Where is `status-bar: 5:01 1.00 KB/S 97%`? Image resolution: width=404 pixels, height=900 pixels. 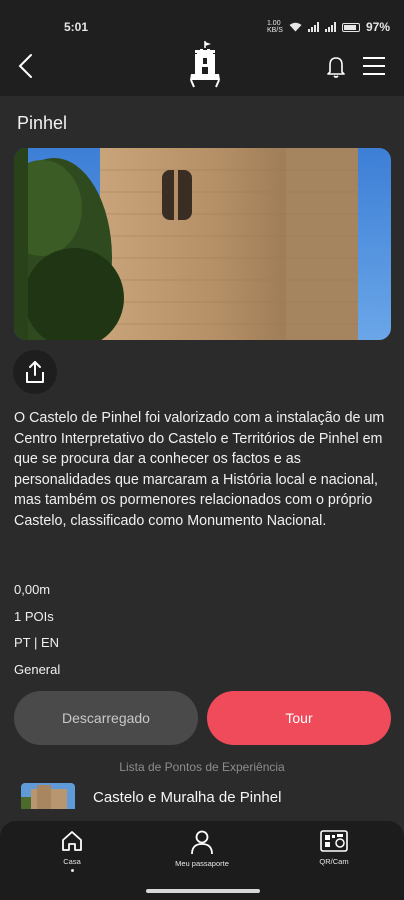 status-bar: 5:01 1.00 KB/S 97% is located at coordinates (202, 20).